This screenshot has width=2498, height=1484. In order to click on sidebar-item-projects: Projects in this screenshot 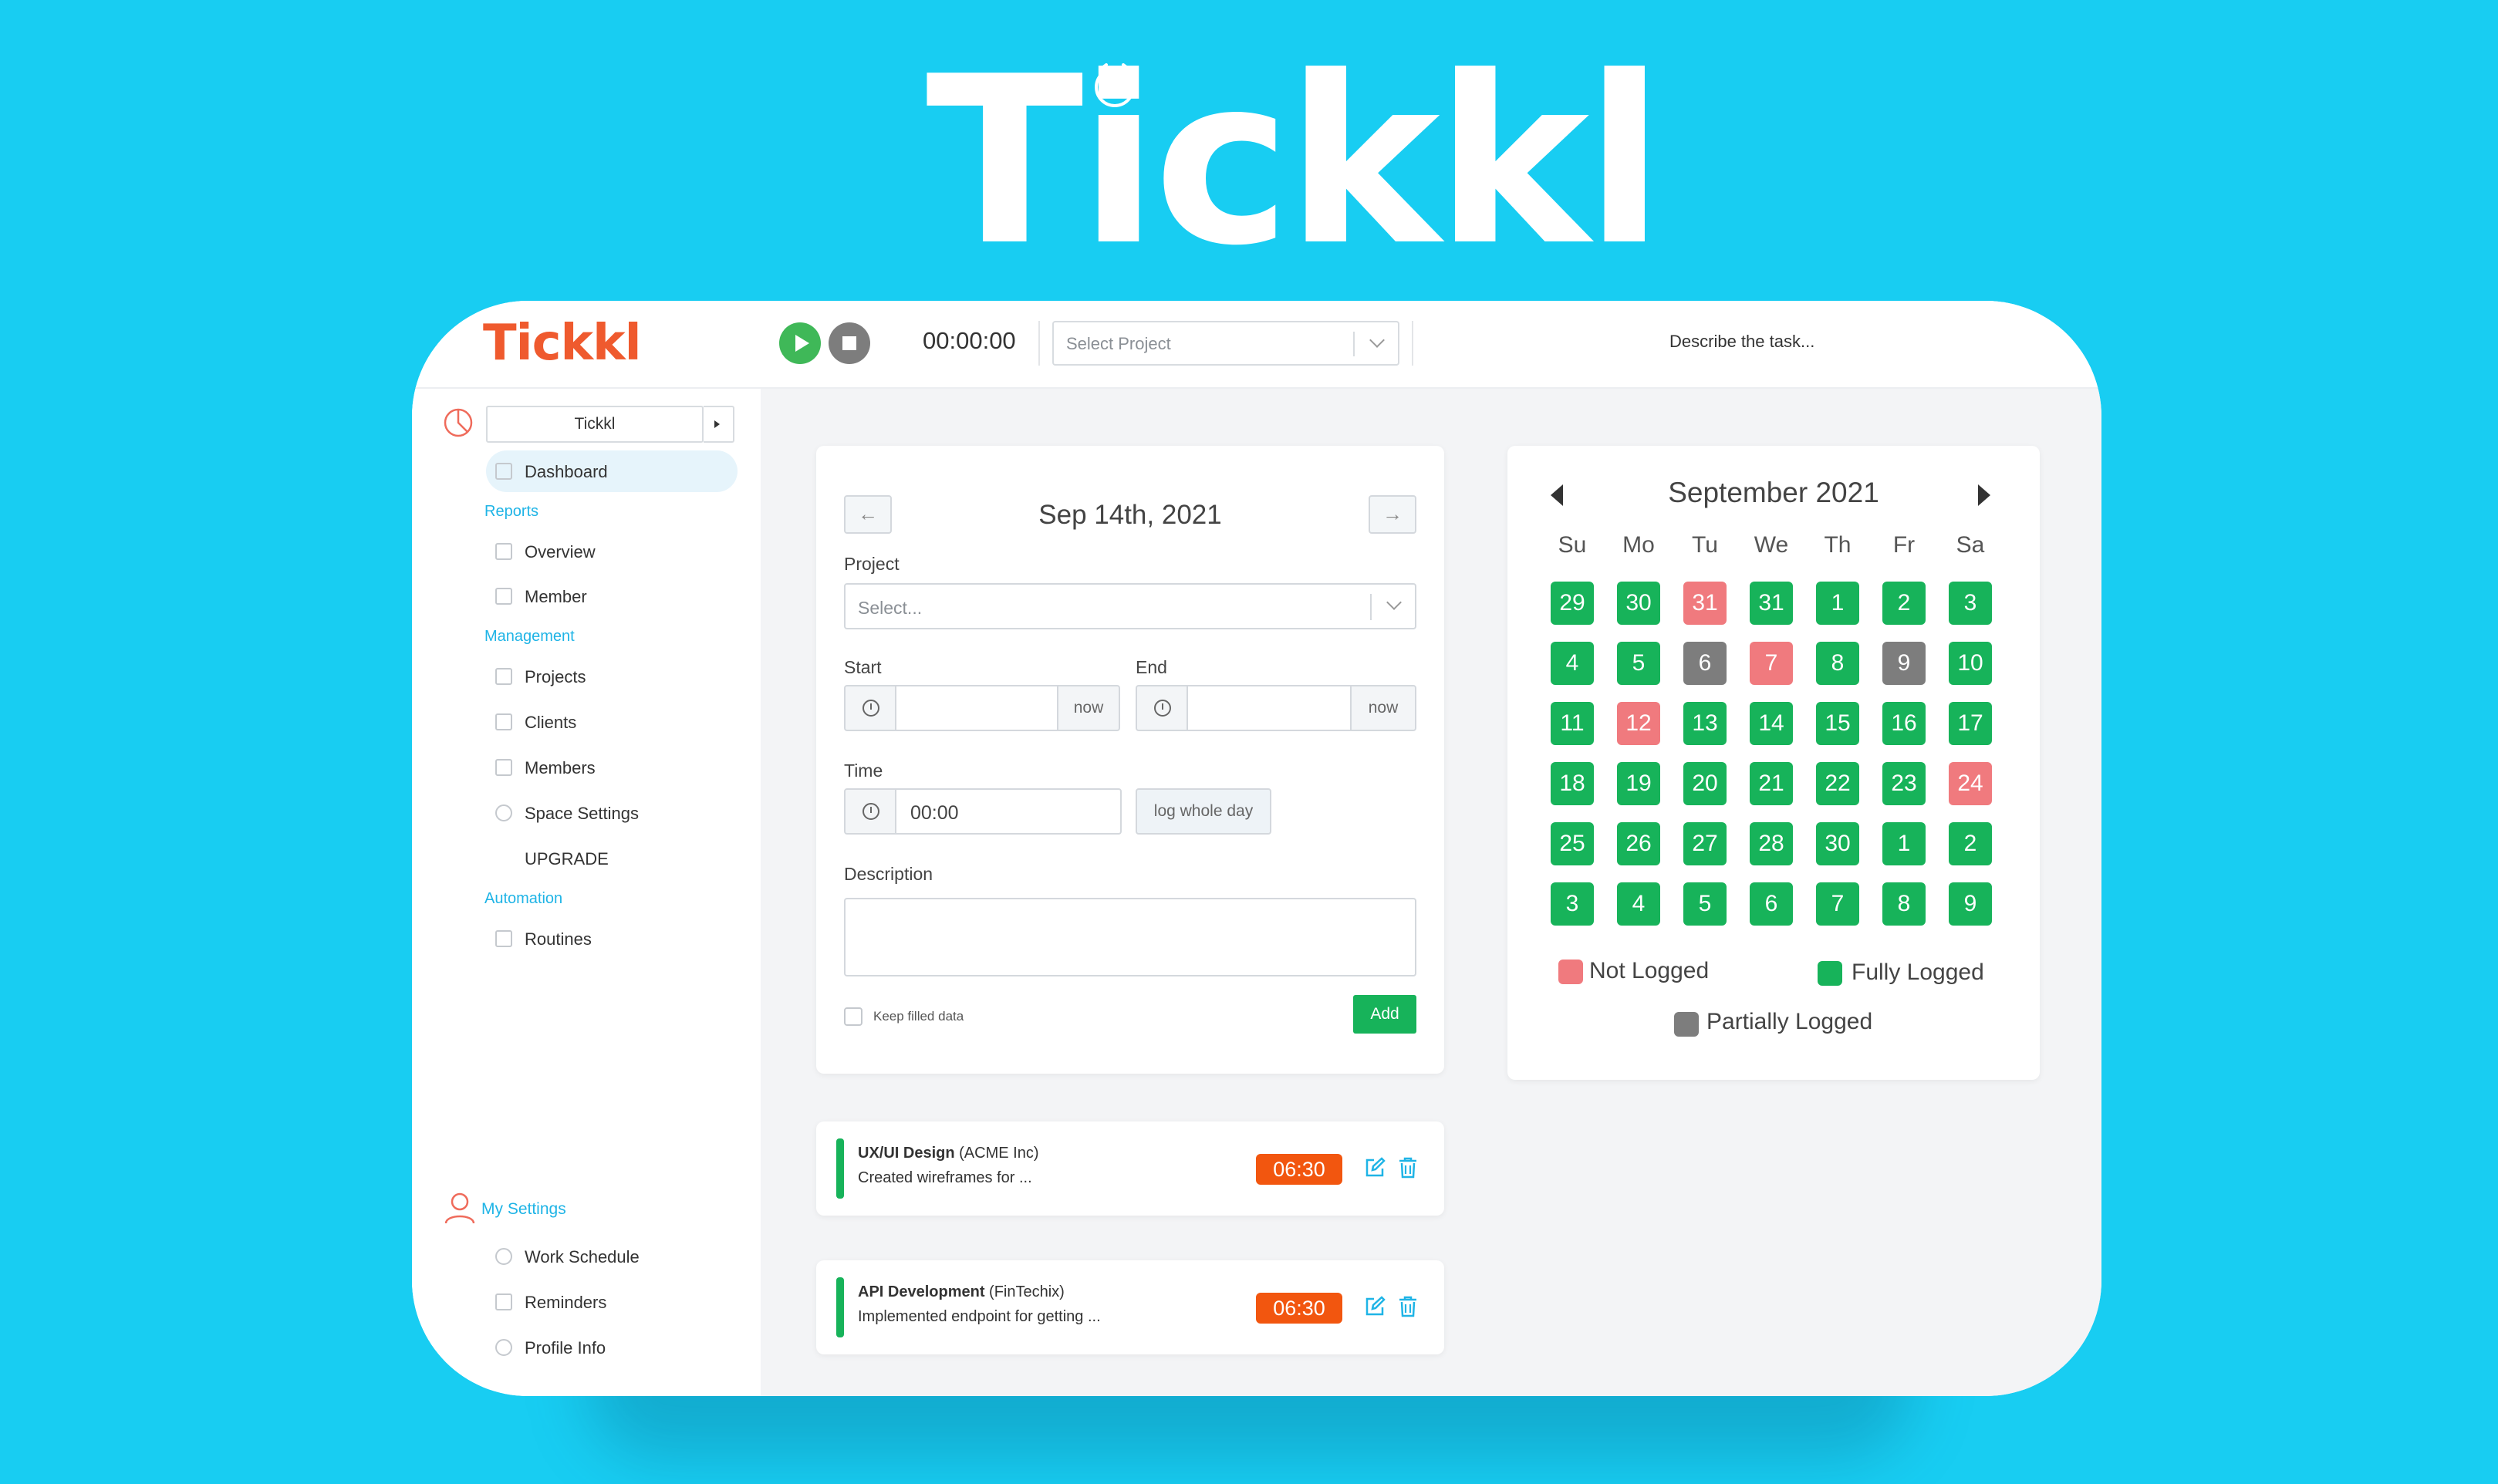, I will do `click(612, 676)`.